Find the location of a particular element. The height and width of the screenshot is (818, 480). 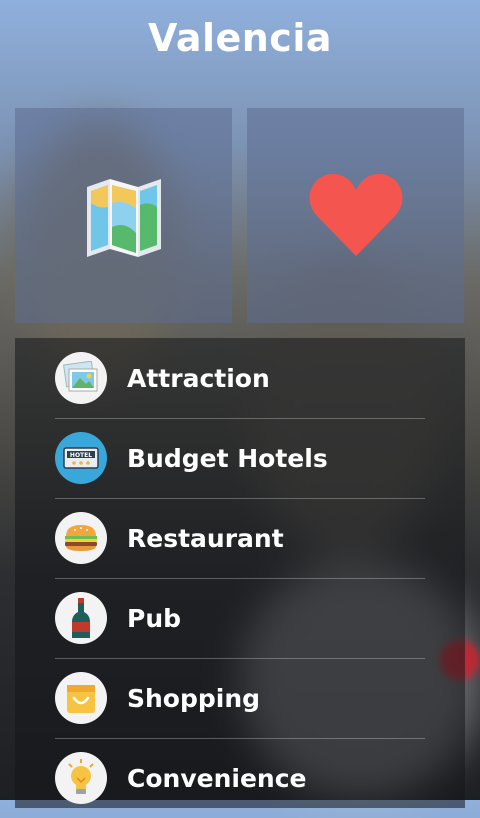

menu-item-budget-hotels: HOTEL Budget Hotels is located at coordinates (240, 458).